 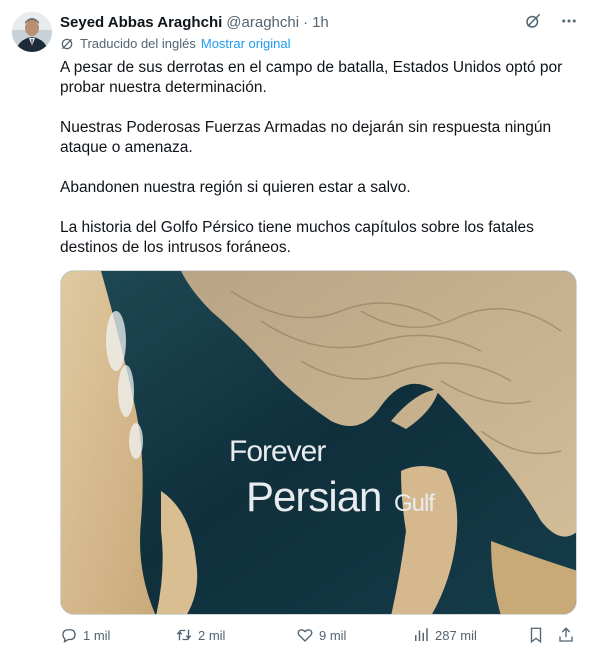 I want to click on bookmark-button, so click(x=536, y=635).